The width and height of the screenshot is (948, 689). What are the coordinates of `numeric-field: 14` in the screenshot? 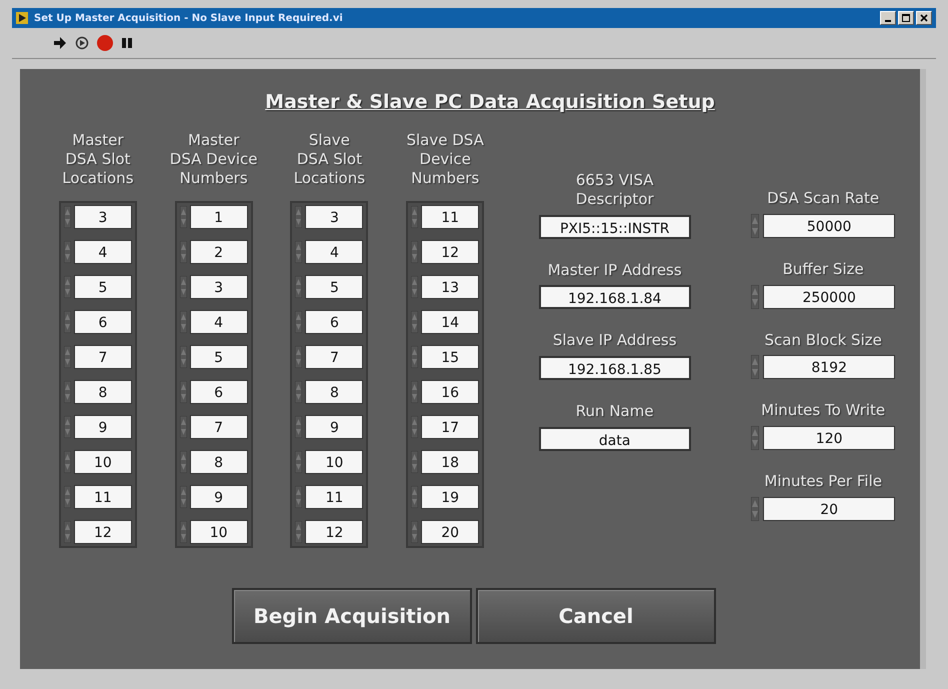 It's located at (450, 322).